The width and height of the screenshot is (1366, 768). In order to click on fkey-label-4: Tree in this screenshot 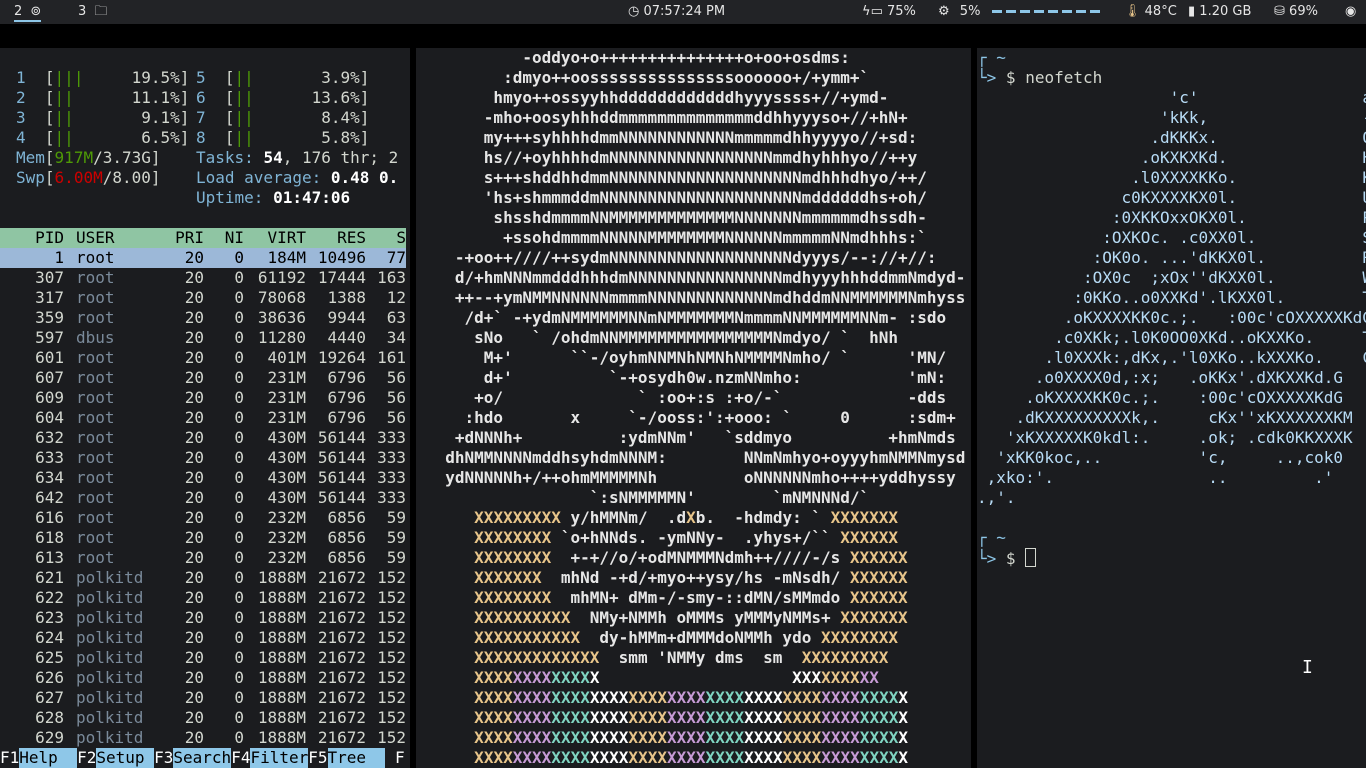, I will do `click(356, 758)`.